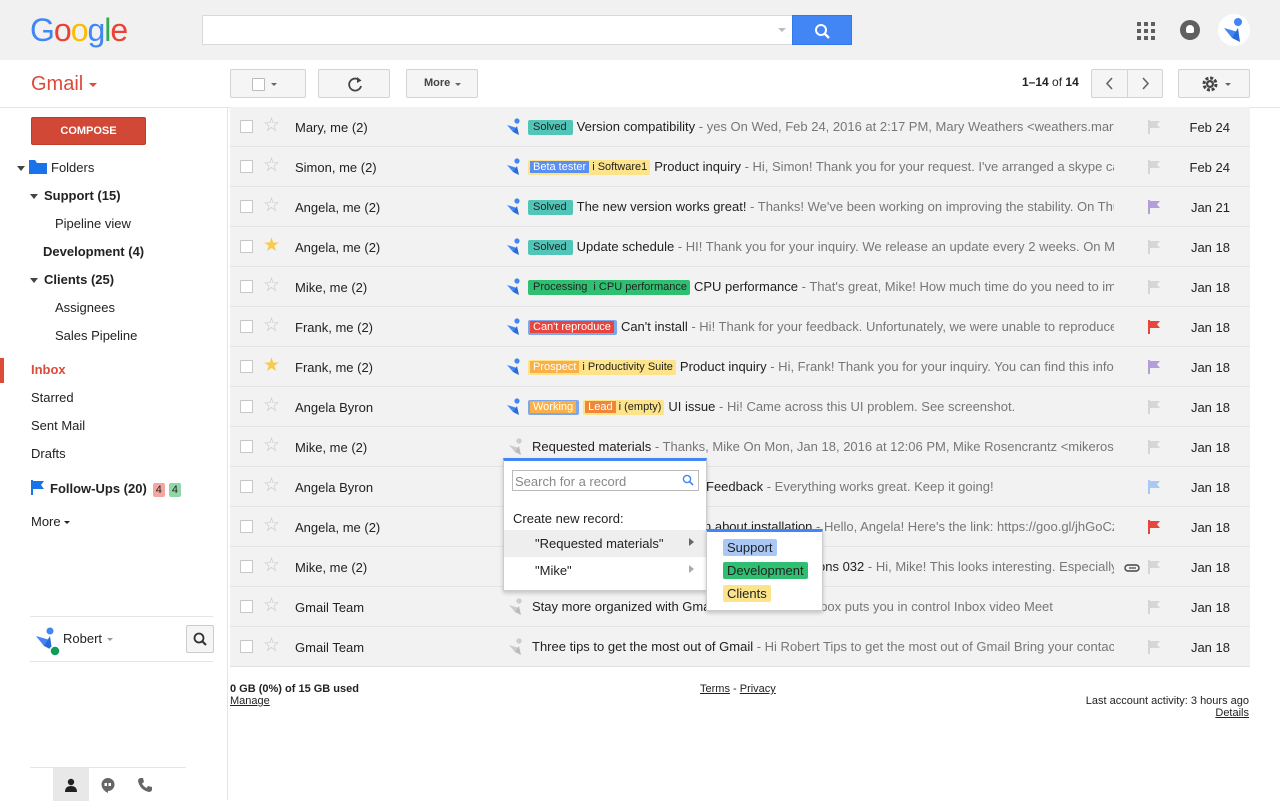 Image resolution: width=1280 pixels, height=801 pixels. Describe the element at coordinates (605, 543) in the screenshot. I see `create-record-requested-materials: "Requested materials"` at that location.